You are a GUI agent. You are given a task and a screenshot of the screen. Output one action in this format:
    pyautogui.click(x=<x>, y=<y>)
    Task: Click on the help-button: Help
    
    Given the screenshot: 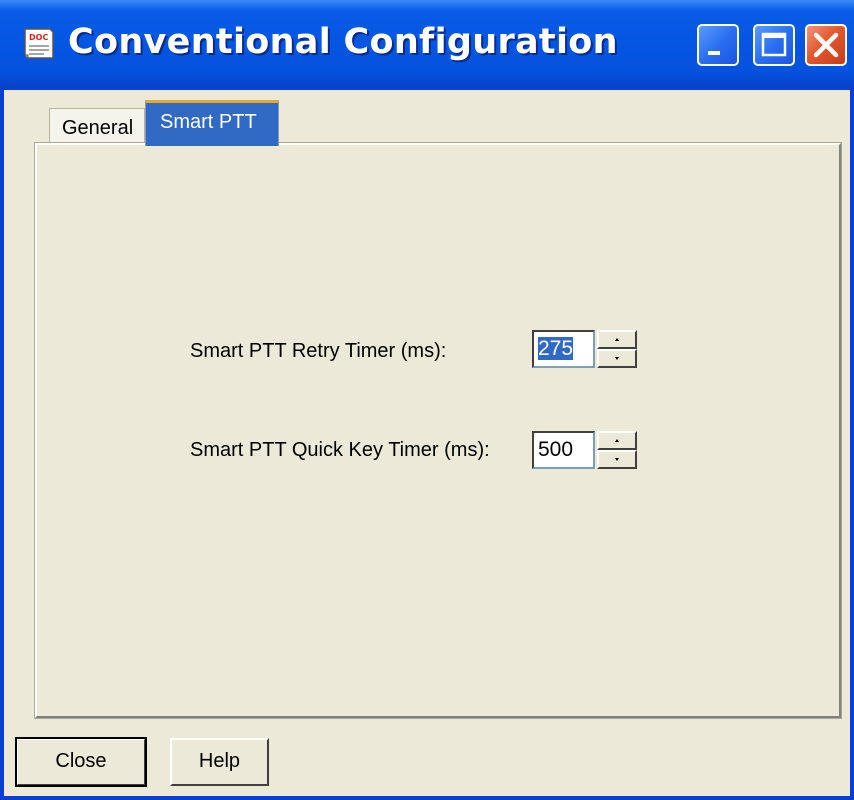 What is the action you would take?
    pyautogui.click(x=219, y=762)
    